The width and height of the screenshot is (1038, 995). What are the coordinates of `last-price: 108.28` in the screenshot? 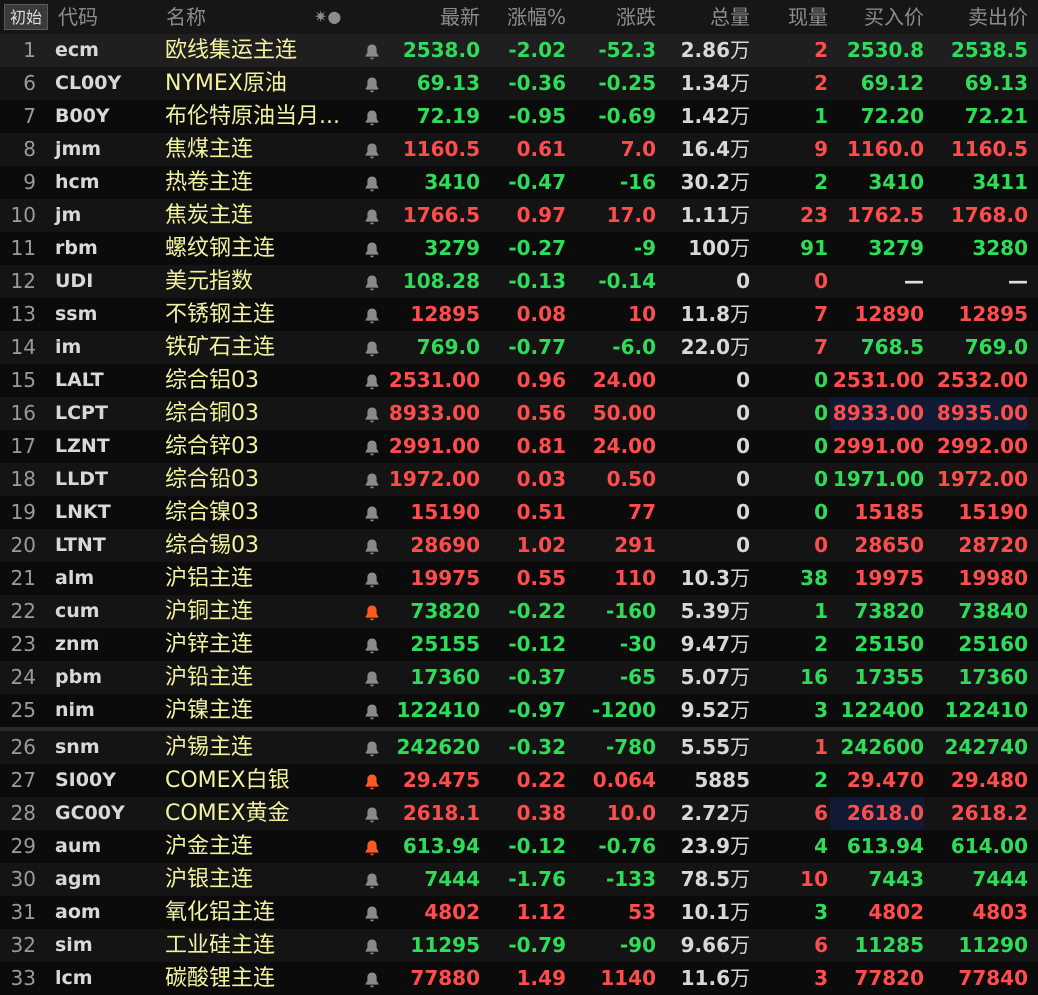 It's located at (441, 281).